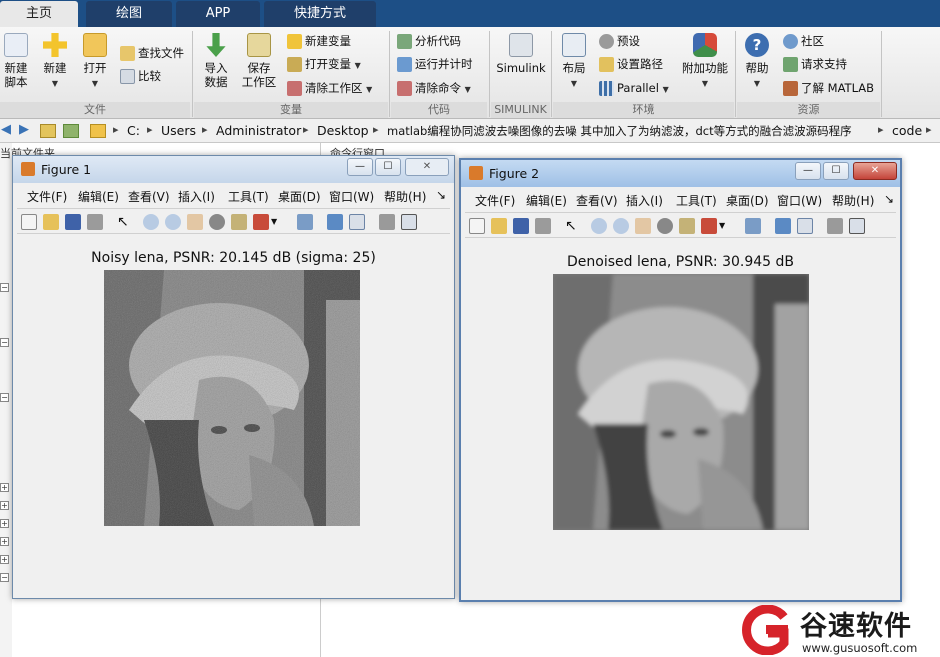  I want to click on new-button: 新建 ▼, so click(55, 62).